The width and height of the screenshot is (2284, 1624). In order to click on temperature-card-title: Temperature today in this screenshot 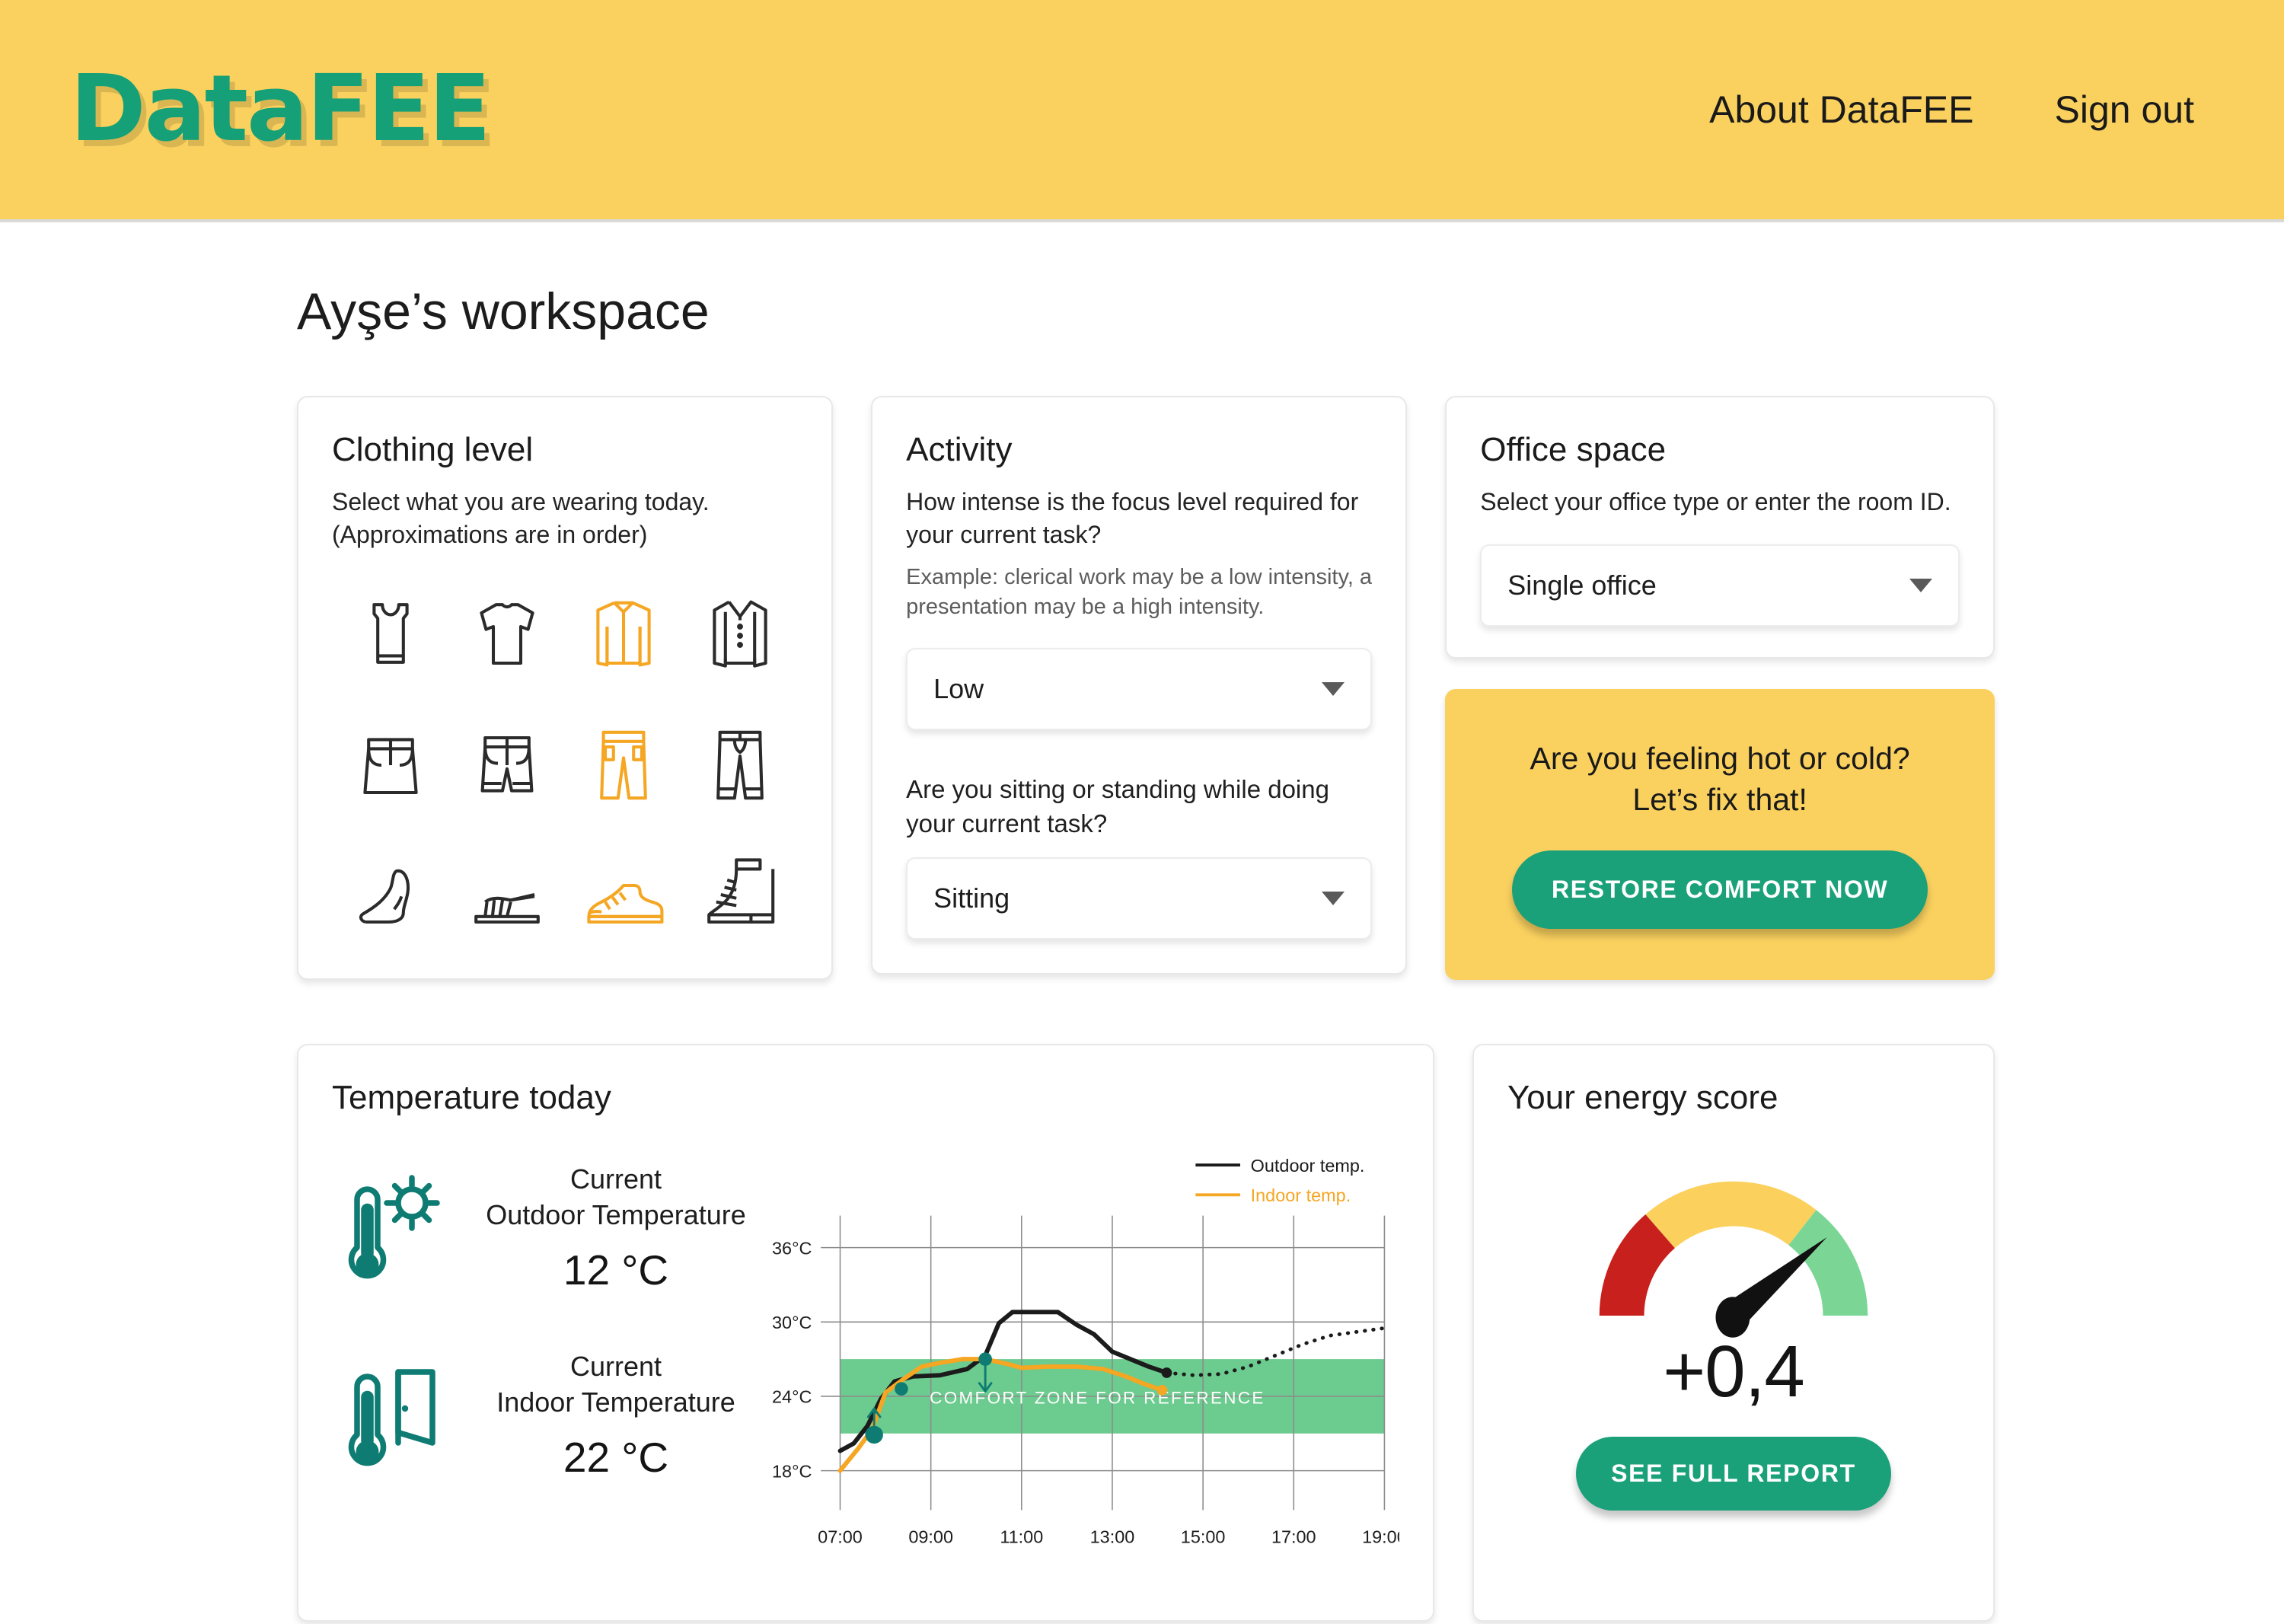, I will do `click(471, 1098)`.